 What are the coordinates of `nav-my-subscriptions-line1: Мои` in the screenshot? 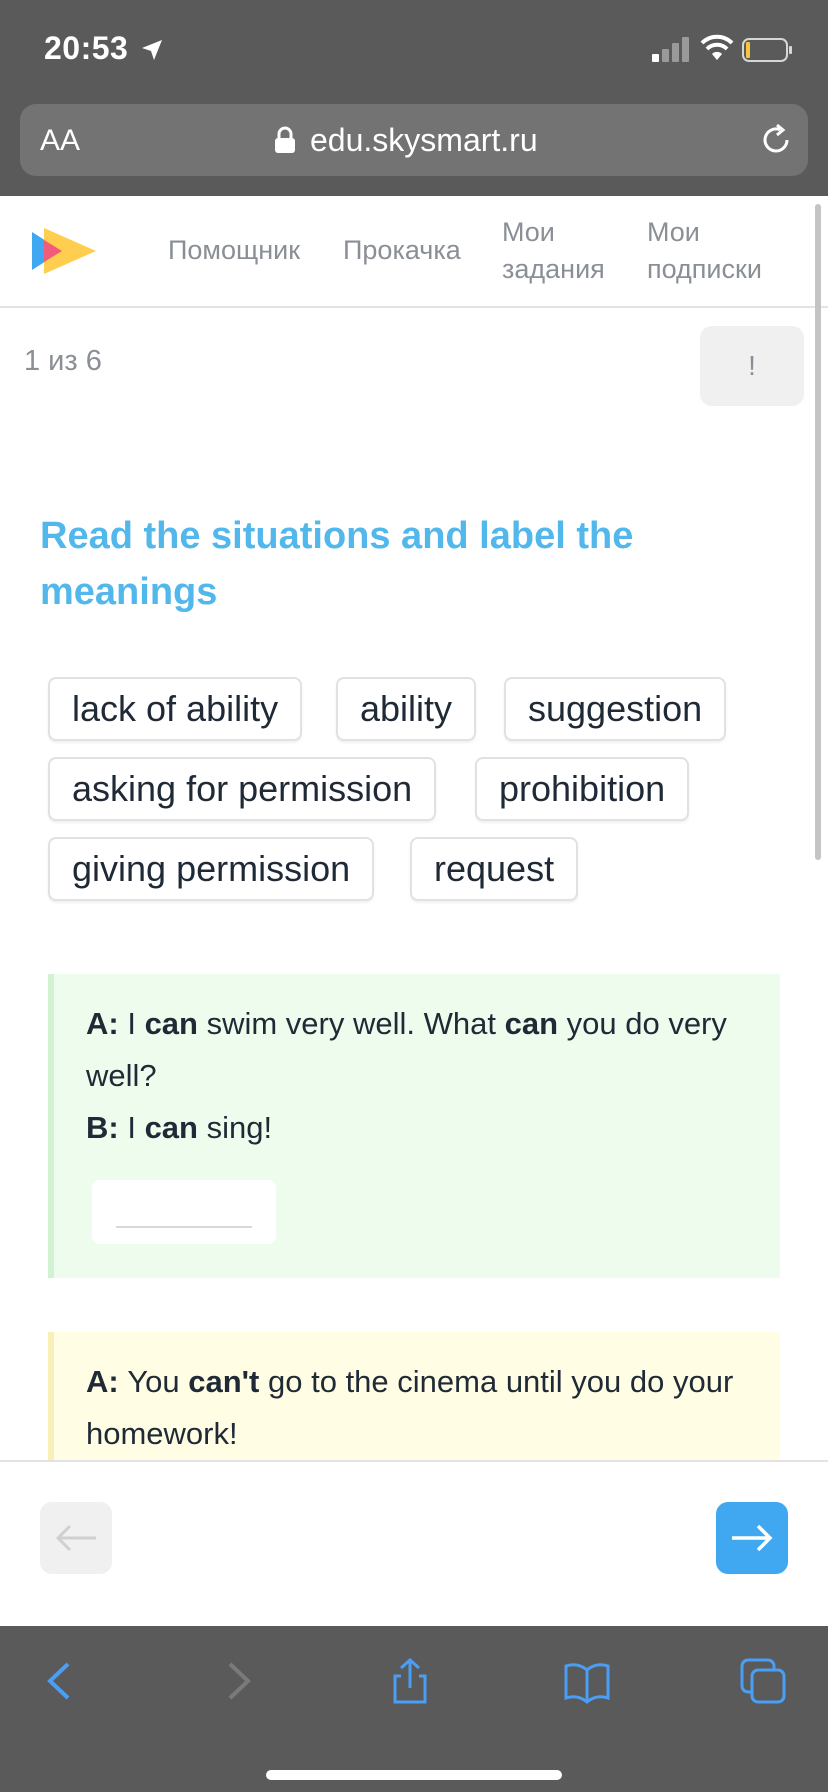 It's located at (673, 232).